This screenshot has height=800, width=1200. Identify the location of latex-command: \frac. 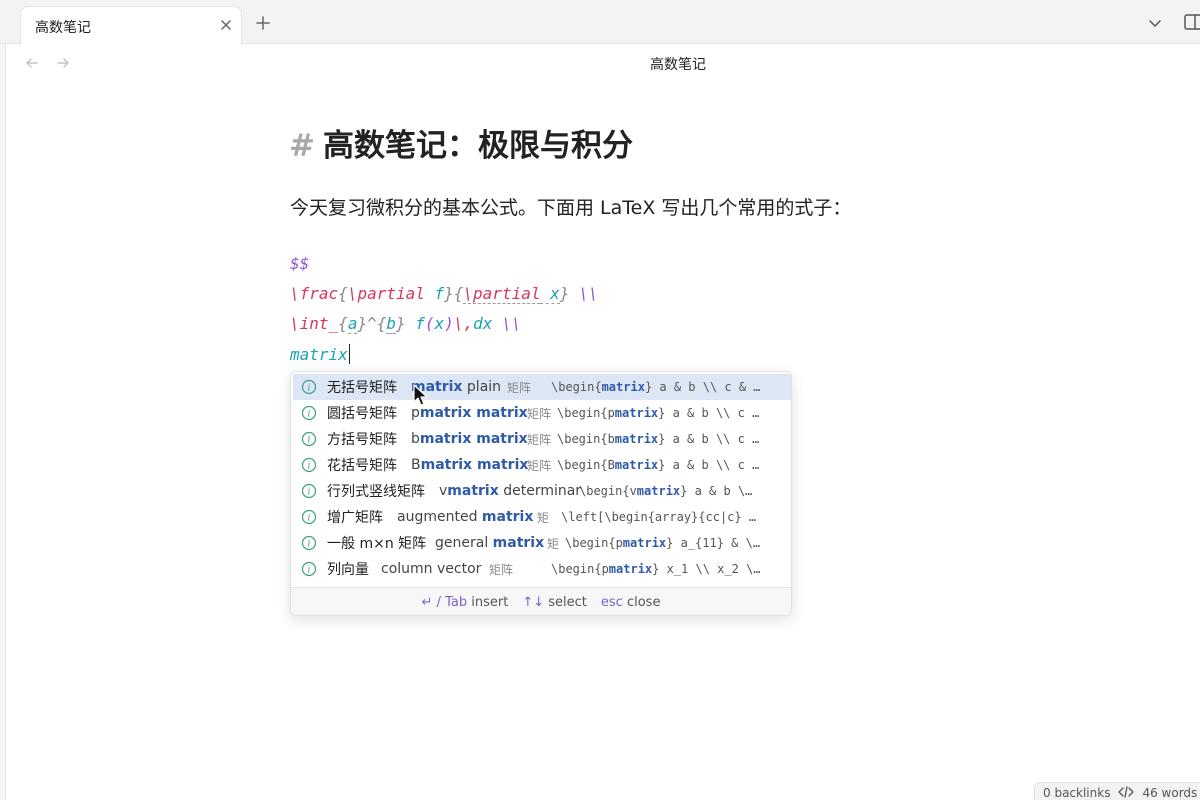
(314, 293).